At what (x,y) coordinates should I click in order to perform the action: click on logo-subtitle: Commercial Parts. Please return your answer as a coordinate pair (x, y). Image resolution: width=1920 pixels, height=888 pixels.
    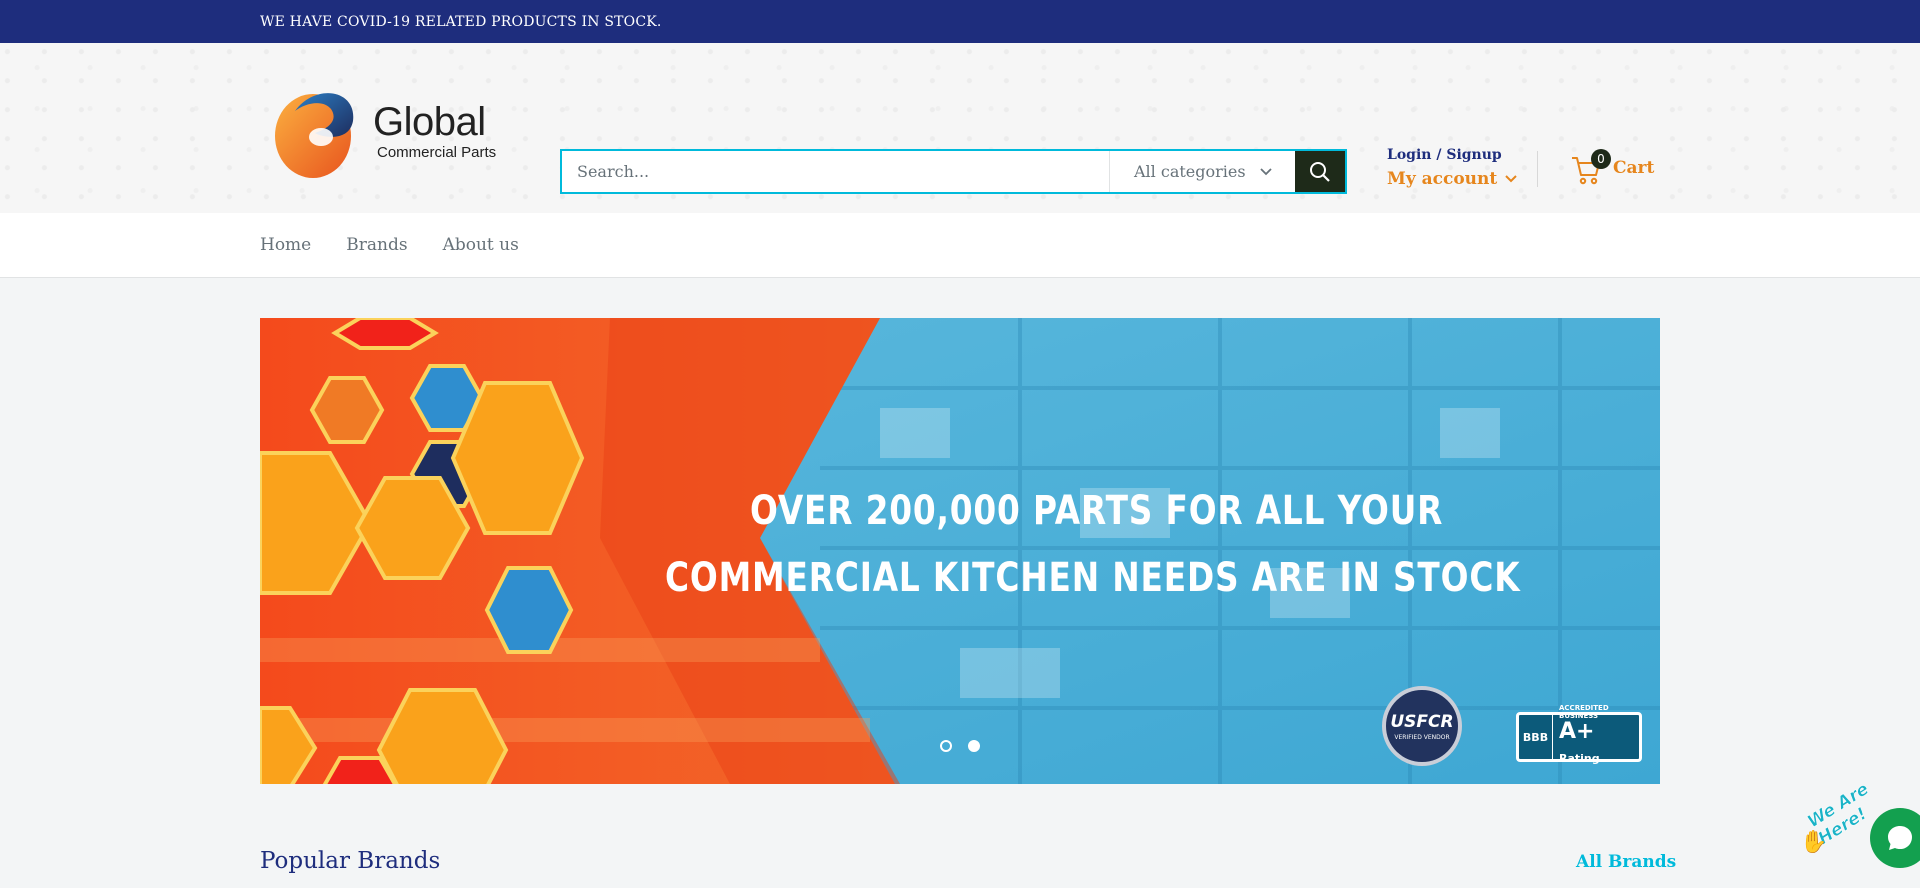
    Looking at the image, I should click on (437, 152).